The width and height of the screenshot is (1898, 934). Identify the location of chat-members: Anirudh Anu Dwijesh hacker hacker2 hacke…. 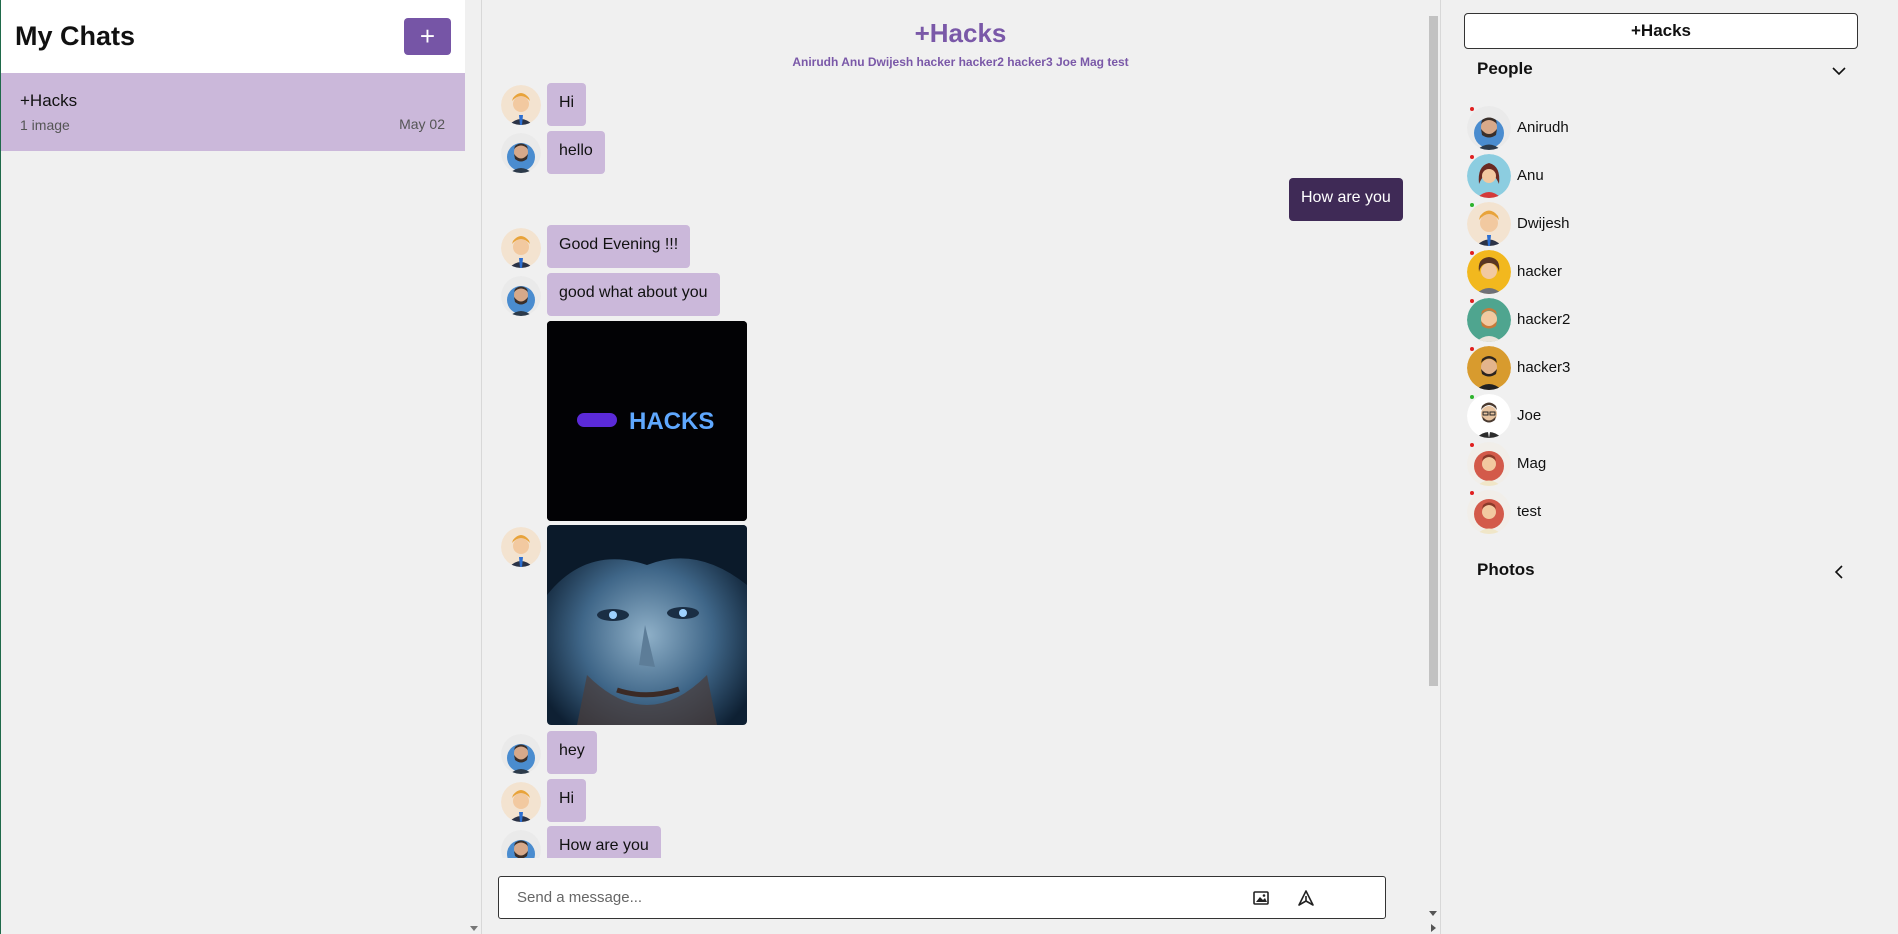
(960, 62).